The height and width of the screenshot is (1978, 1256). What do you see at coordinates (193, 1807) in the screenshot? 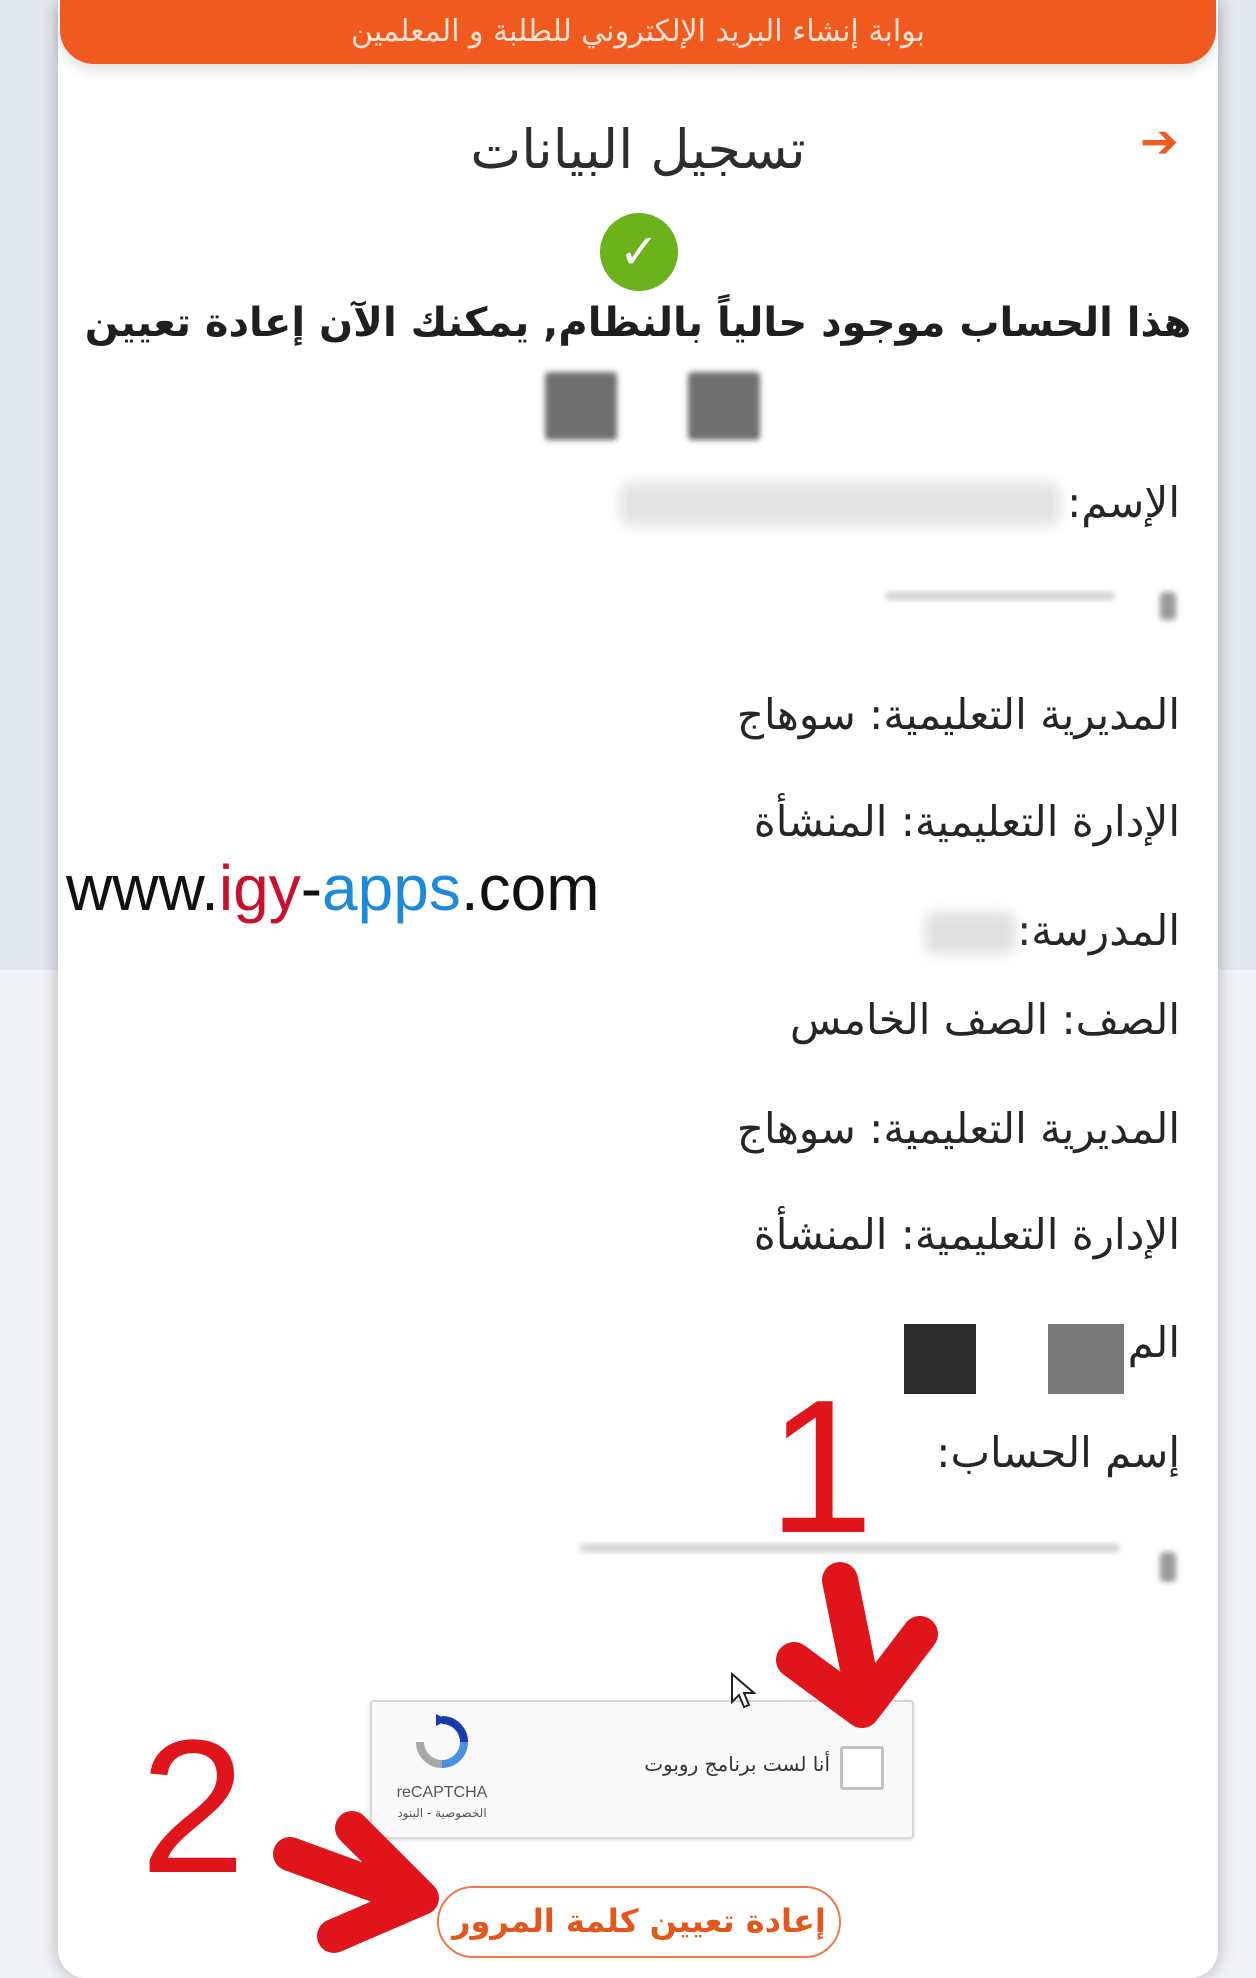
I see `step-2-annotation: 2` at bounding box center [193, 1807].